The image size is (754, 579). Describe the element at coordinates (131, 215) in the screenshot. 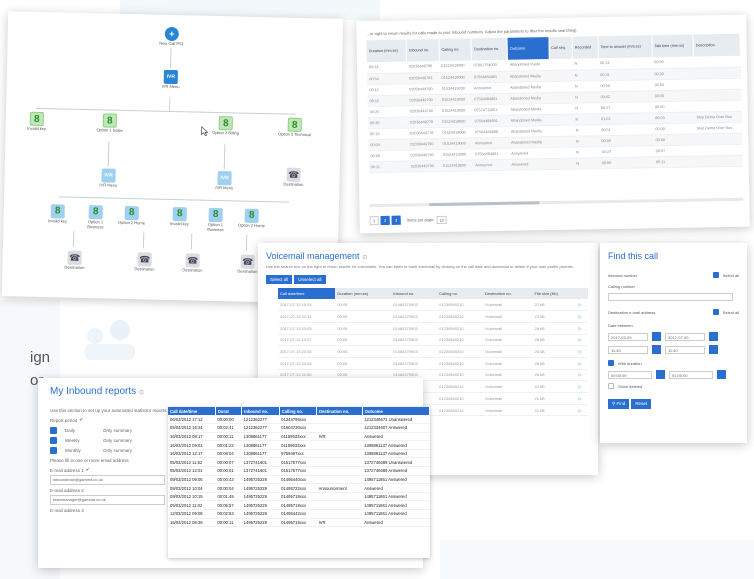

I see `ivr-node-option: 8 Option 2 Home` at that location.